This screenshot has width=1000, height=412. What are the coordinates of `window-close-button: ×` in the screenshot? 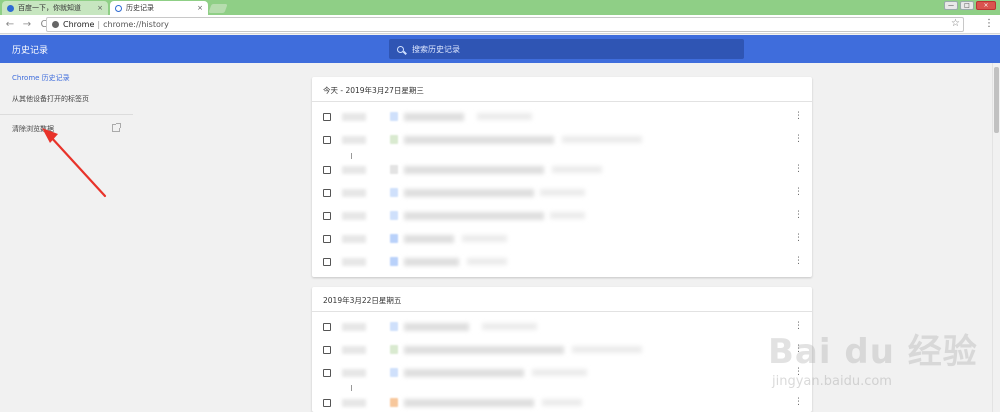 It's located at (986, 5).